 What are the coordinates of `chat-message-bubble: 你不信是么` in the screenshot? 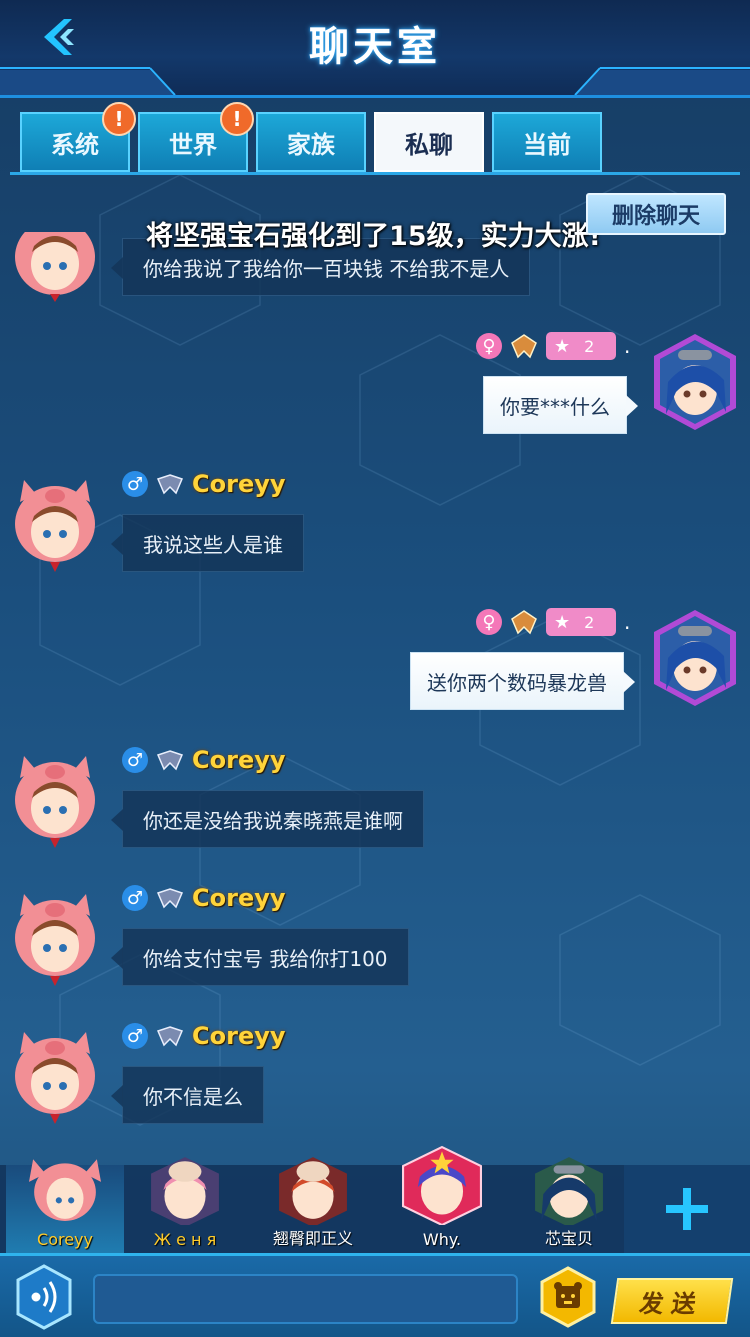 It's located at (187, 1095).